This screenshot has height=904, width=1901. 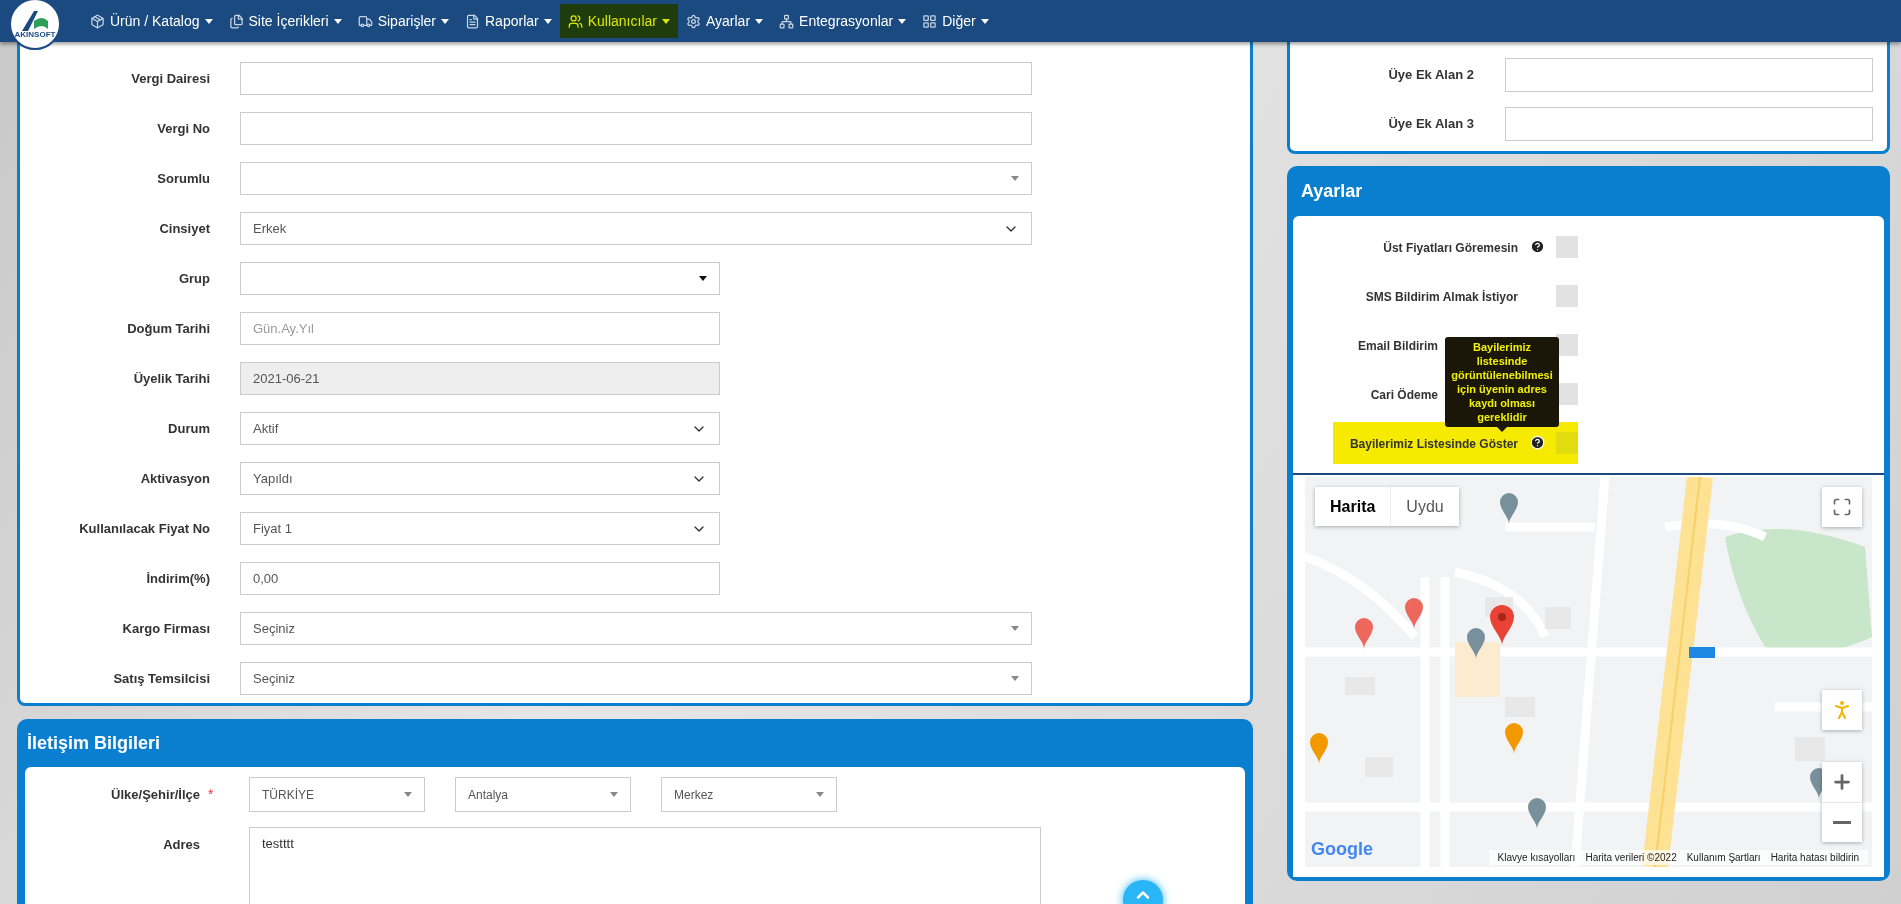 What do you see at coordinates (211, 794) in the screenshot?
I see `required-mark: *` at bounding box center [211, 794].